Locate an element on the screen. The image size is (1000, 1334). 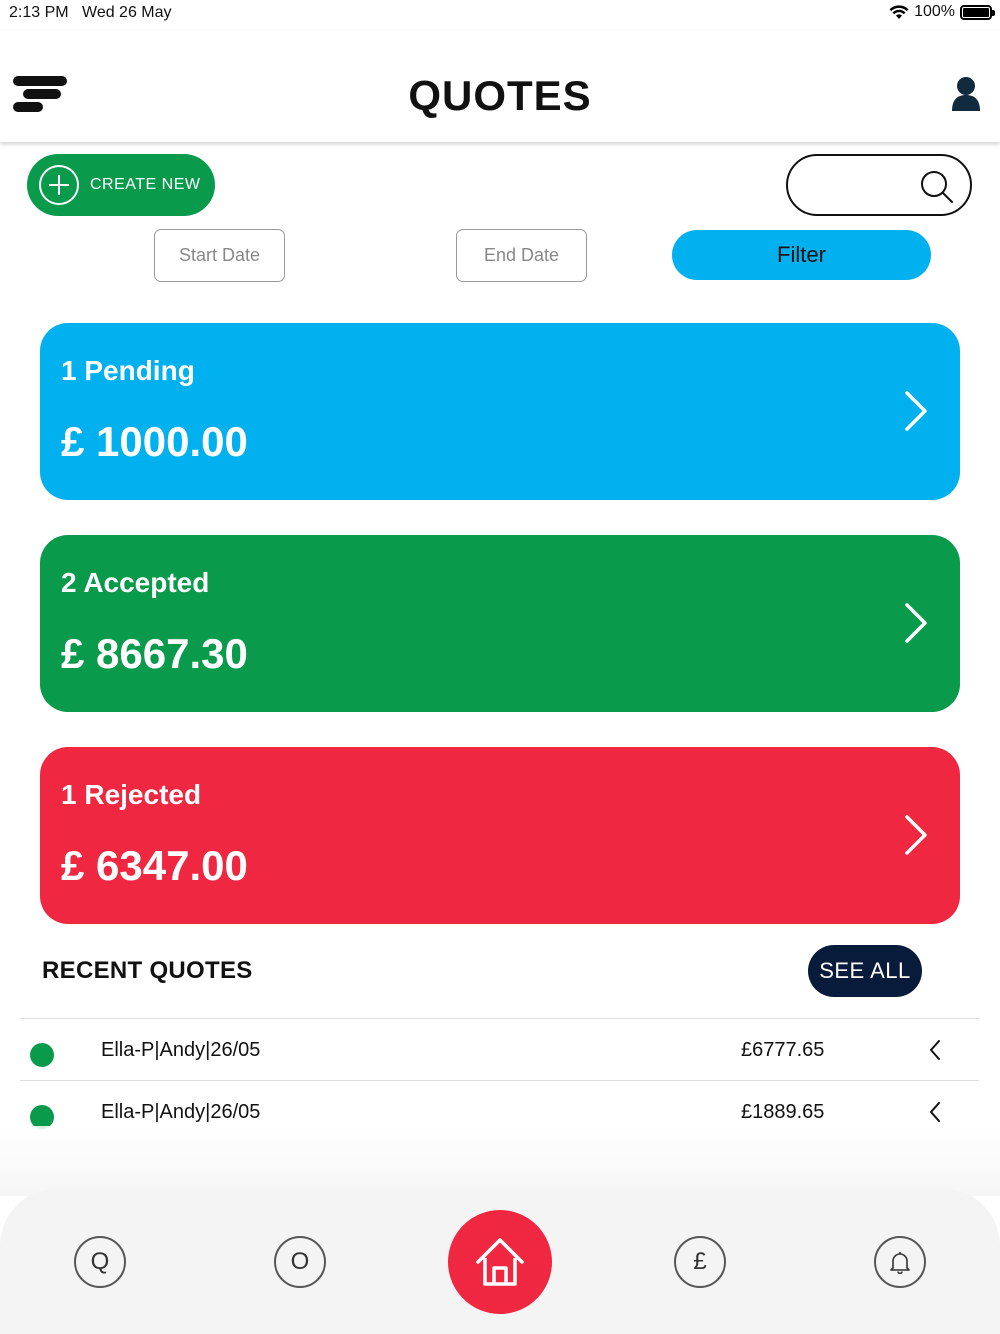
user-icon is located at coordinates (966, 93).